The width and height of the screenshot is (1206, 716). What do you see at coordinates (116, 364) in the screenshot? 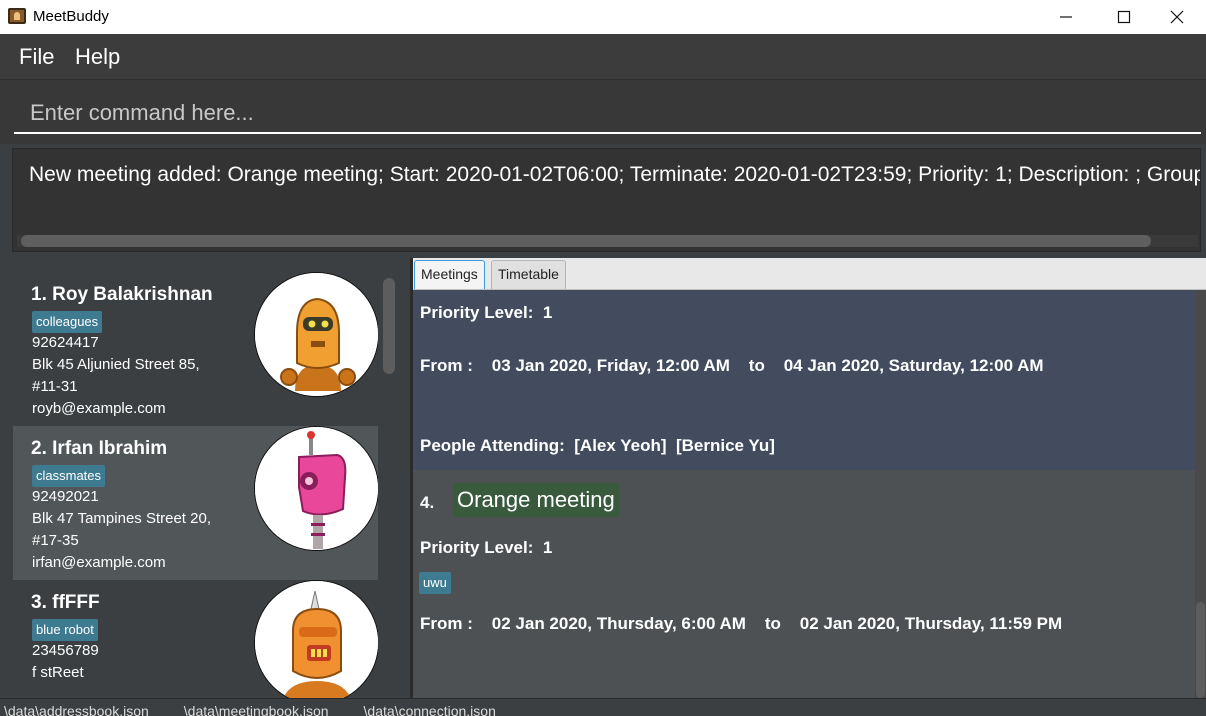
I see `person-address: Blk 45 Aljunied Street 85,` at bounding box center [116, 364].